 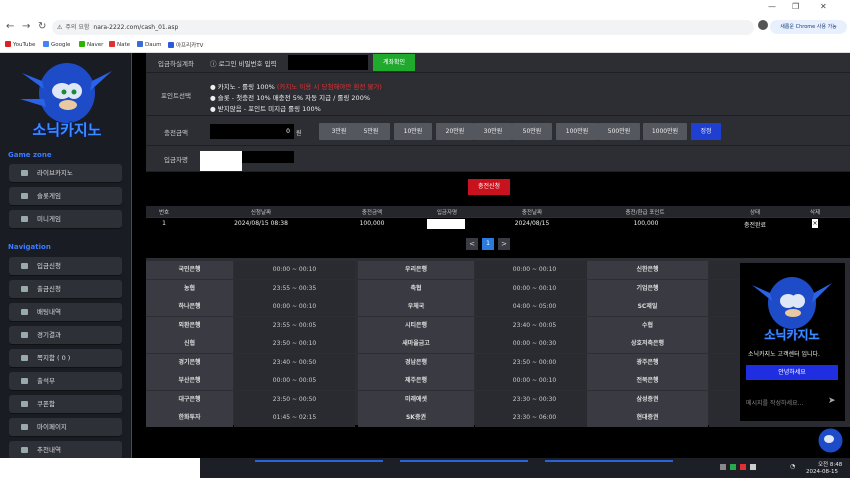 I want to click on col-charge-date: 충전날짜, so click(x=532, y=213).